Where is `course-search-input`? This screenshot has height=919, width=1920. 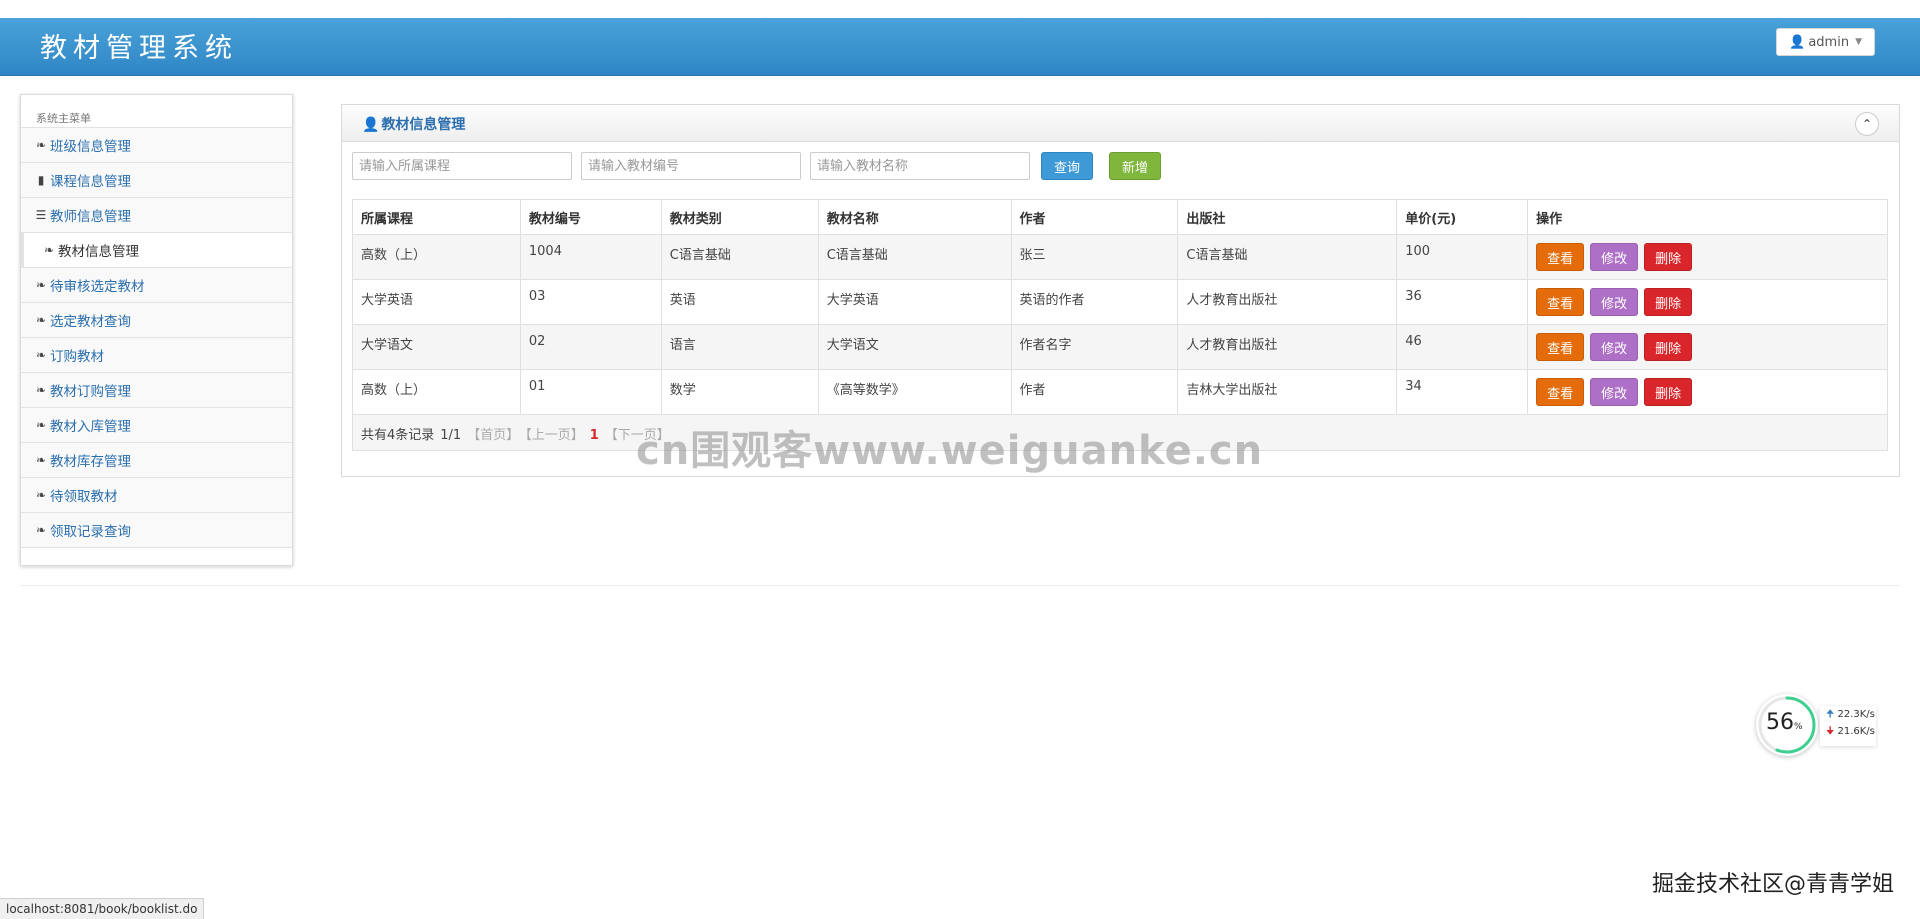 course-search-input is located at coordinates (462, 166).